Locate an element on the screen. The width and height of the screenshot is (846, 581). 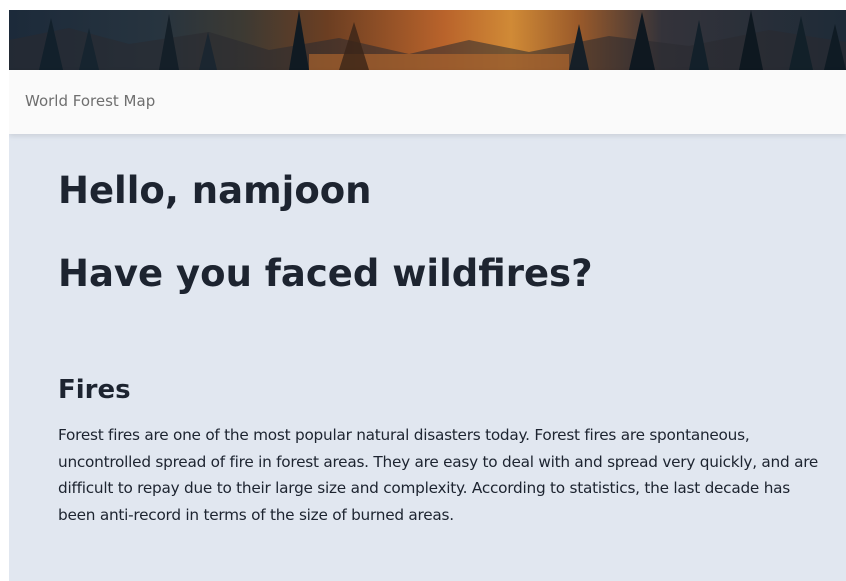
forest-fire-banner-image is located at coordinates (427, 40).